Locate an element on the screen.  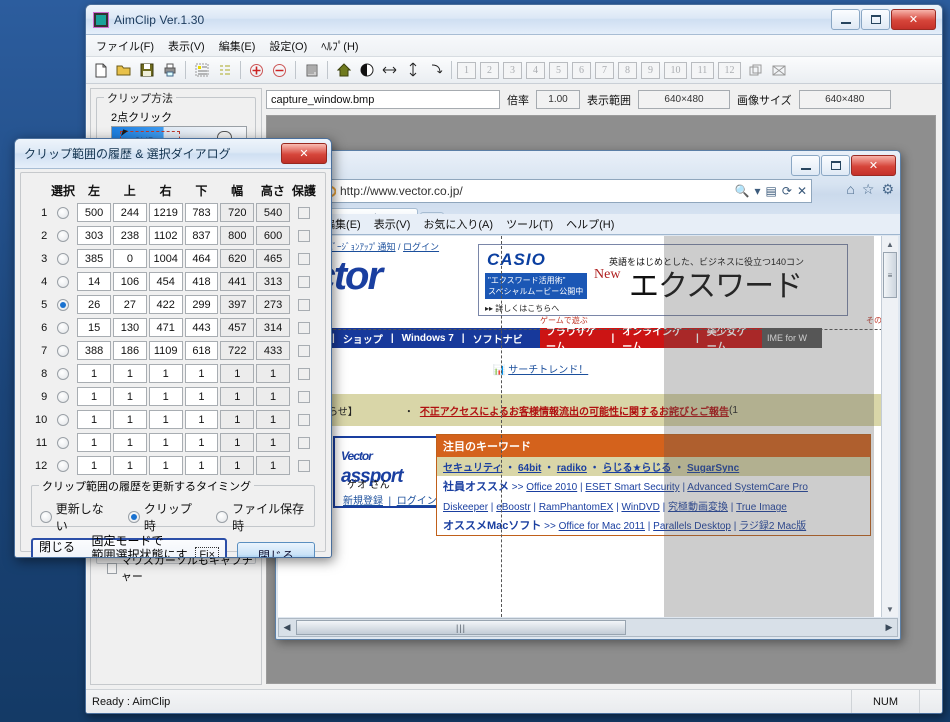
slot-button-2: 2 is located at coordinates (489, 70).